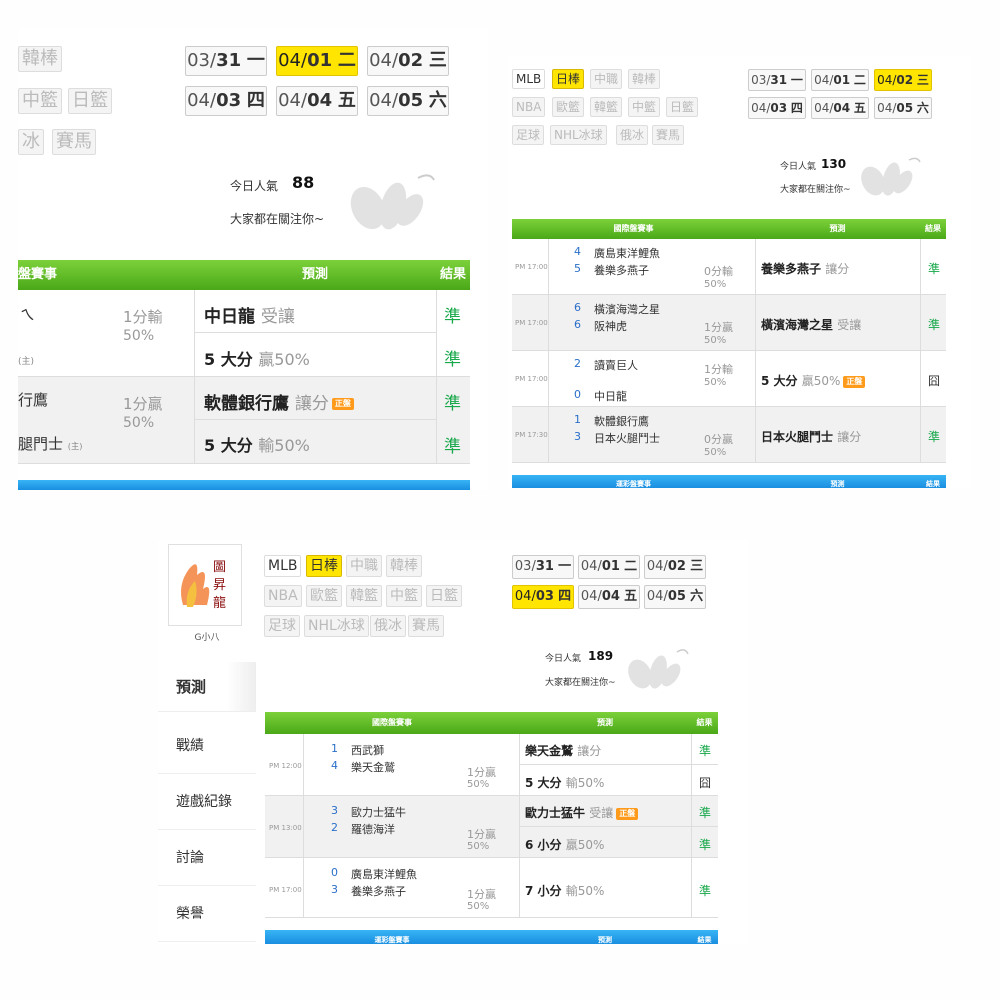  I want to click on prediction: 橫濱海灣之星 受讓, so click(811, 324).